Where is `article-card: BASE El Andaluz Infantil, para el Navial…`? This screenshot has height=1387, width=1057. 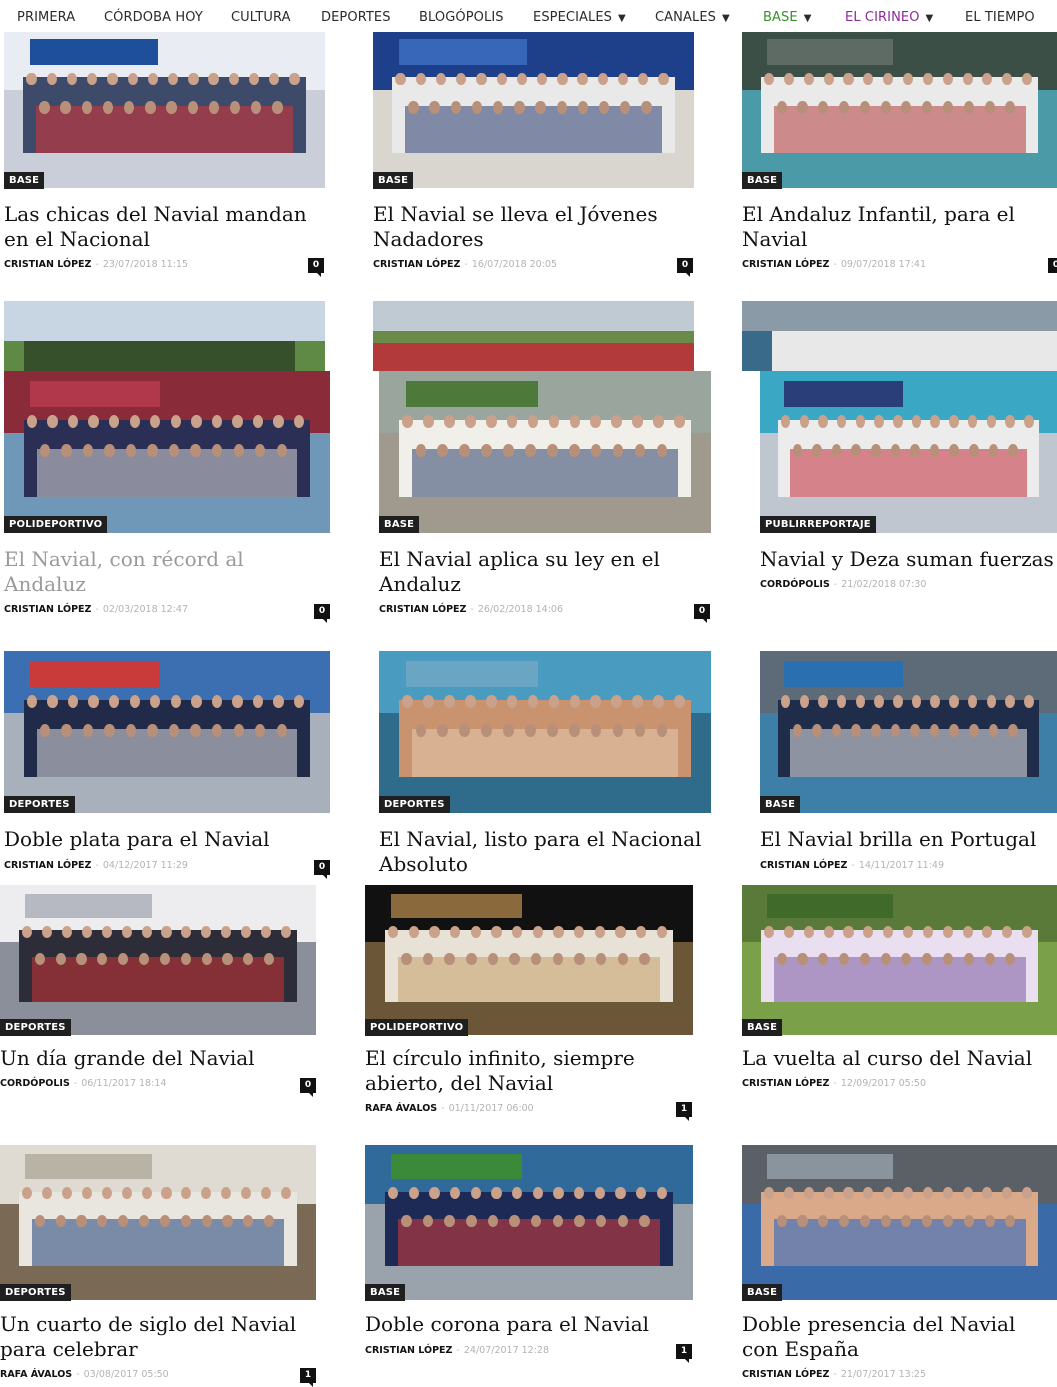 article-card: BASE El Andaluz Infantil, para el Navial… is located at coordinates (899, 155).